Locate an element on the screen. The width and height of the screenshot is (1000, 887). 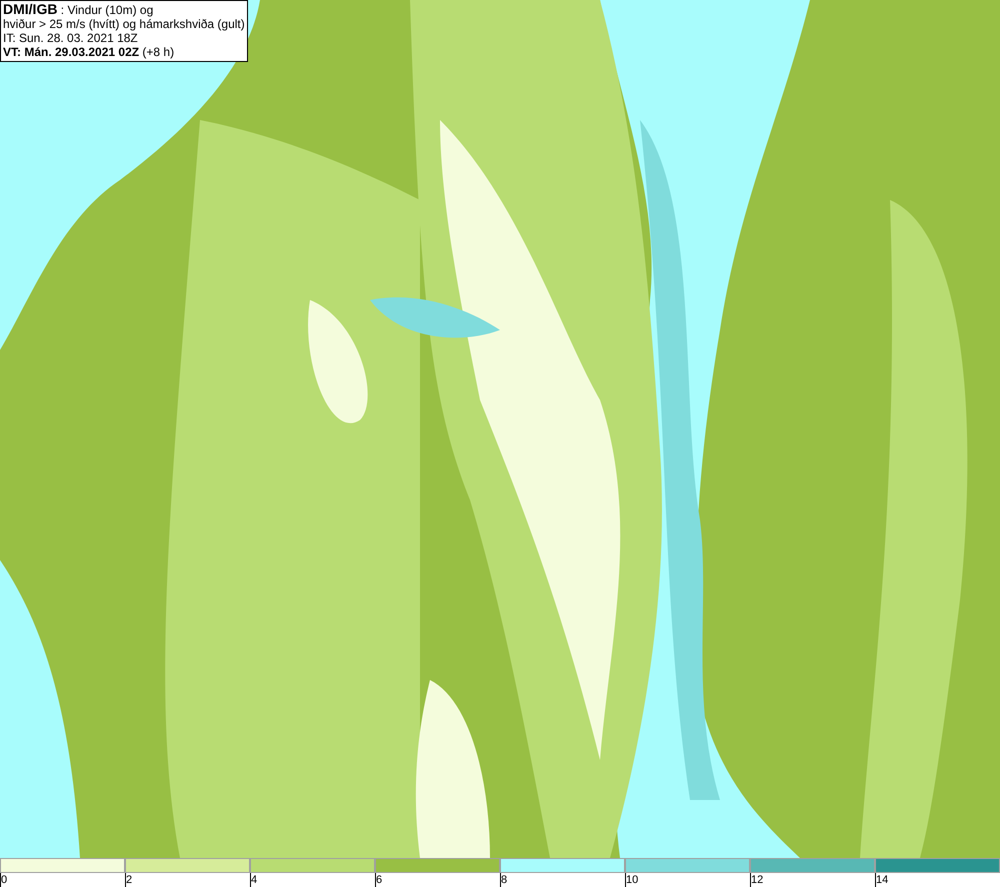
info-text: DMI/IGB : Vindur (10m) og is located at coordinates (78, 9).